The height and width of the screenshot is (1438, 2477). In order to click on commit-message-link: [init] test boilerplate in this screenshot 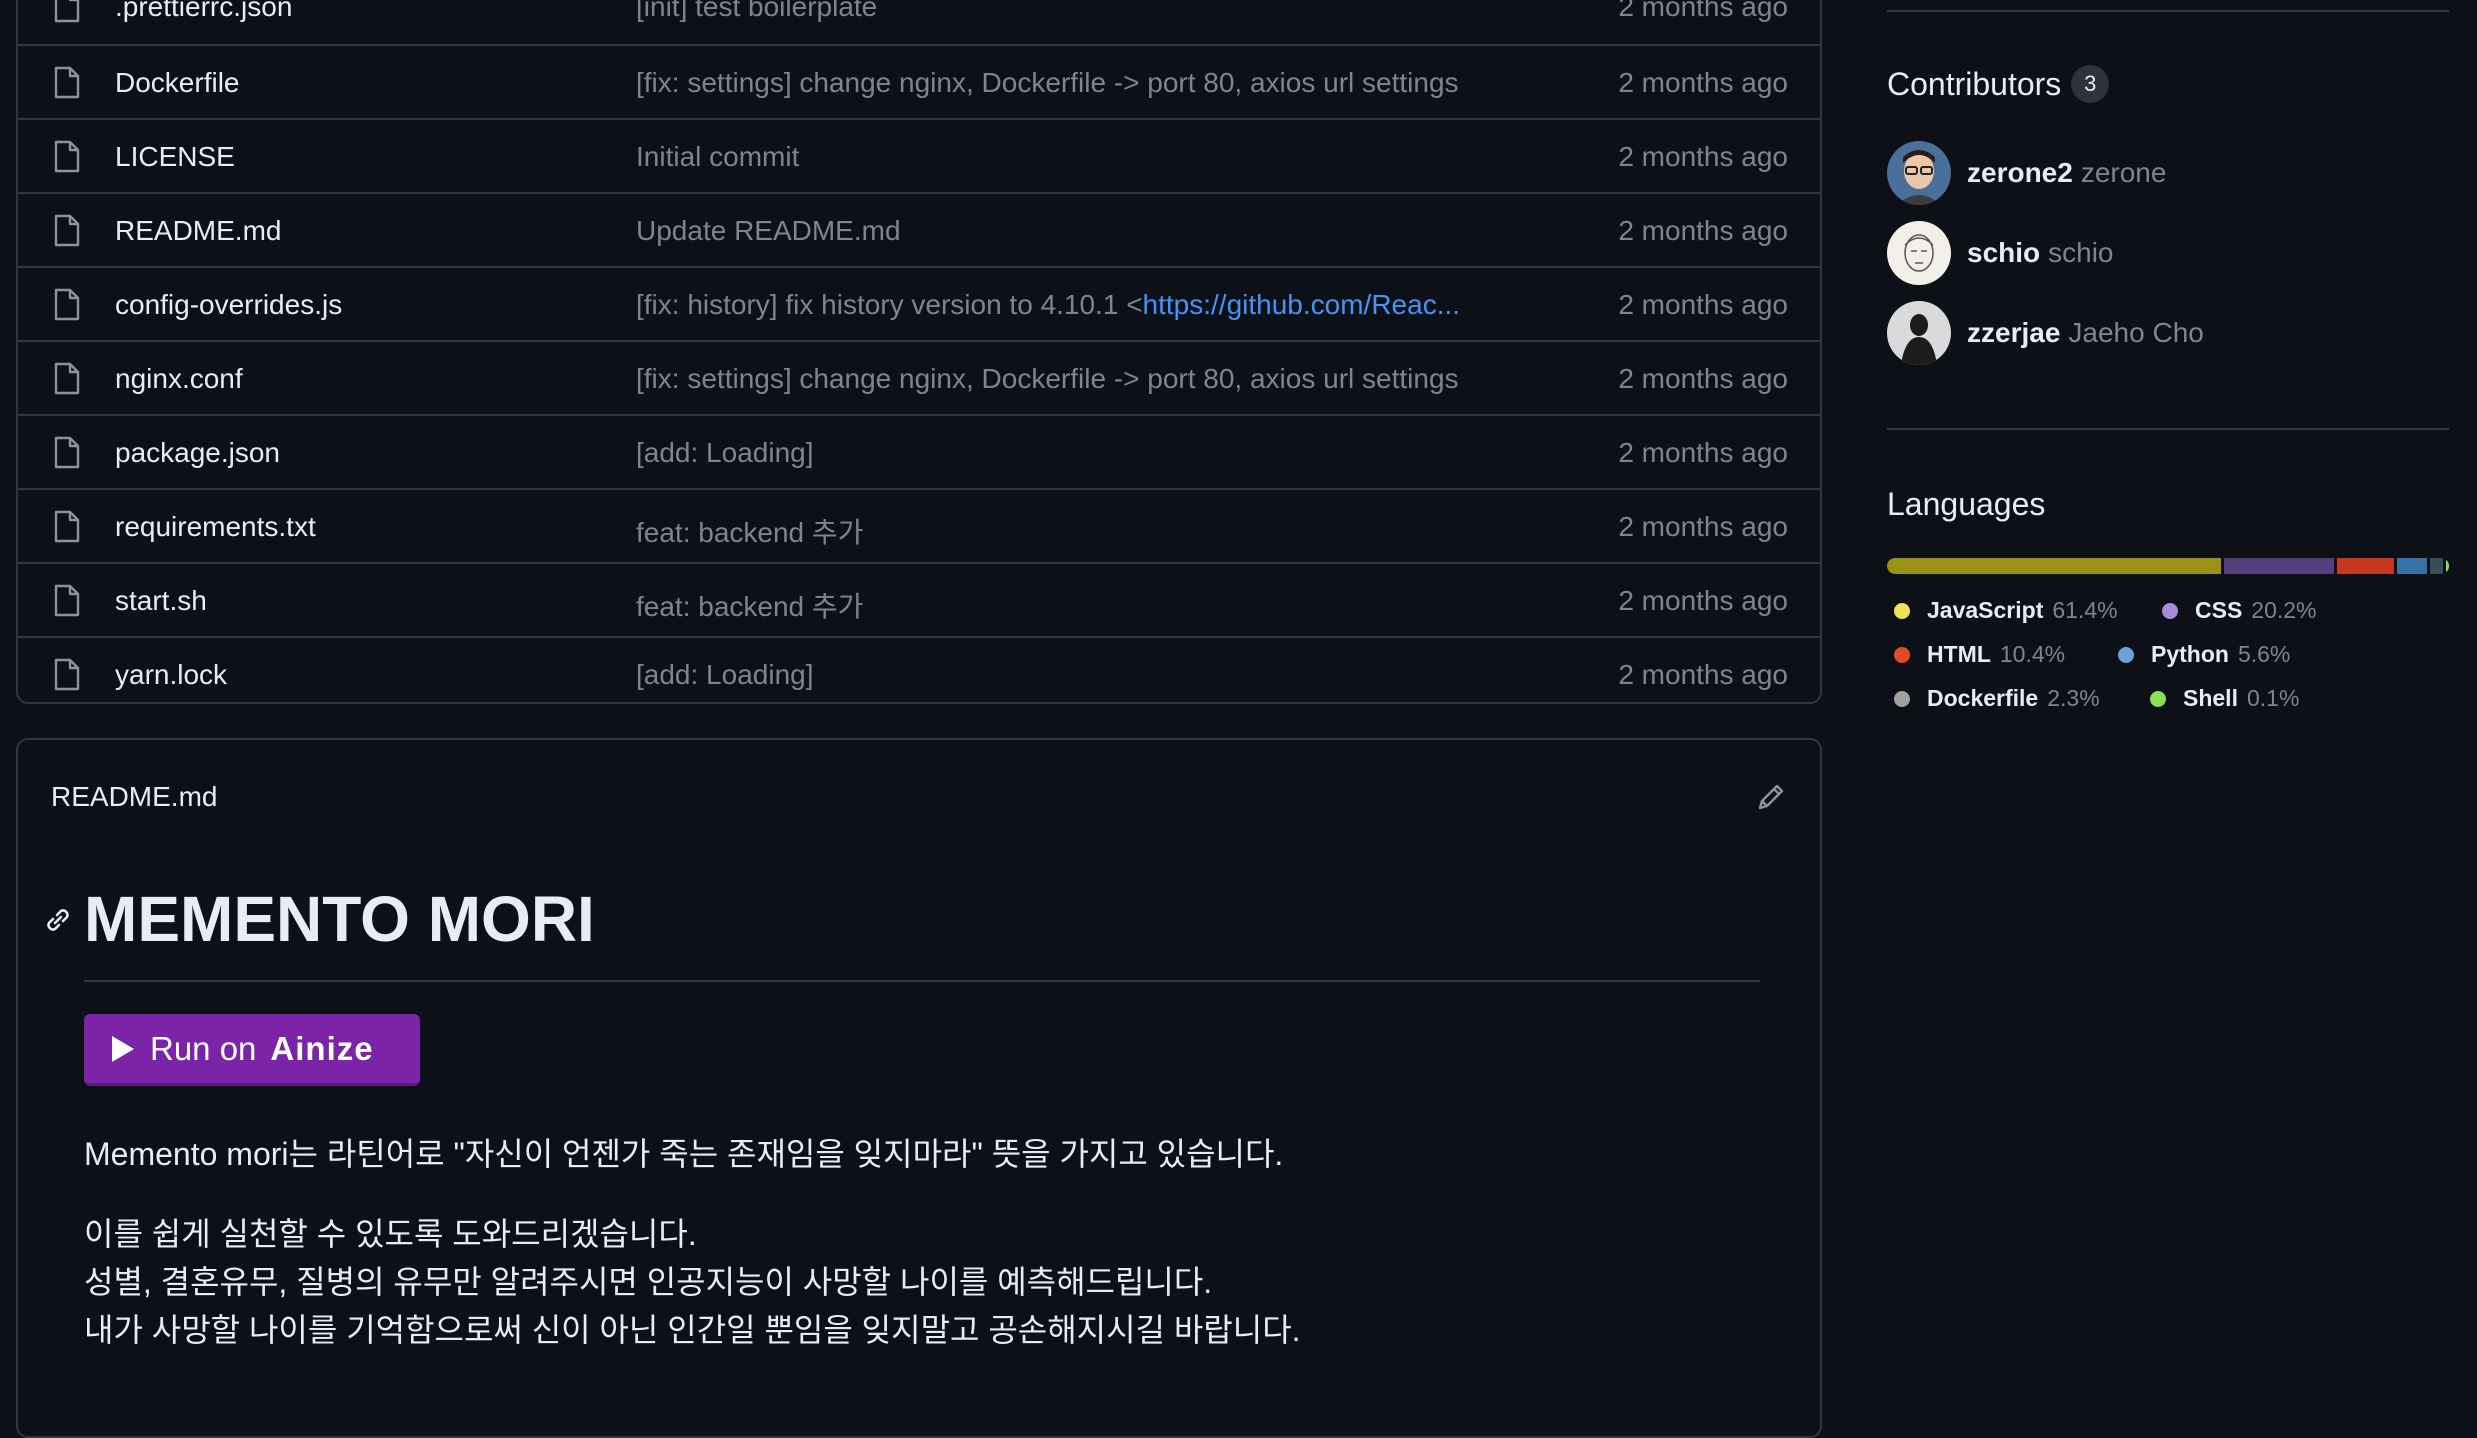, I will do `click(756, 11)`.